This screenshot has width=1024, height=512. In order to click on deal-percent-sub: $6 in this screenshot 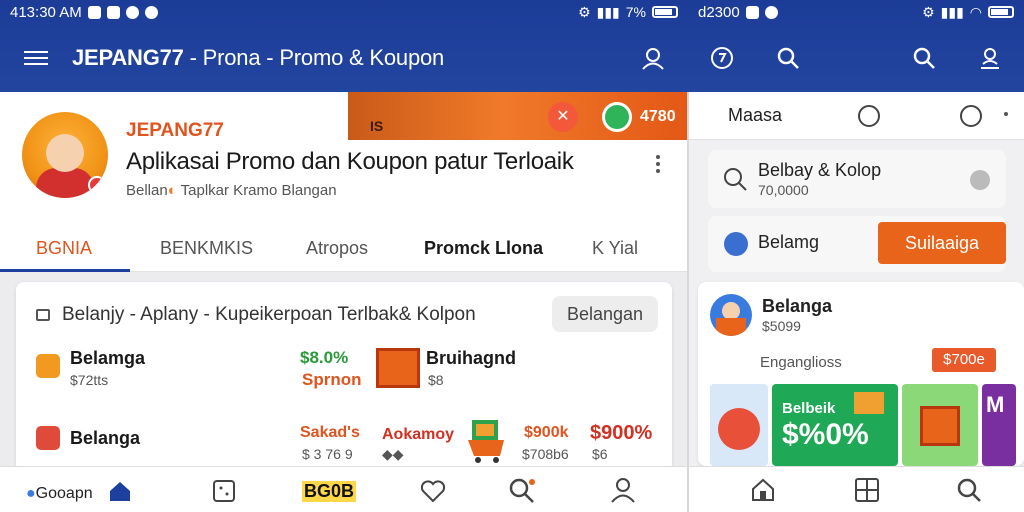, I will do `click(600, 454)`.